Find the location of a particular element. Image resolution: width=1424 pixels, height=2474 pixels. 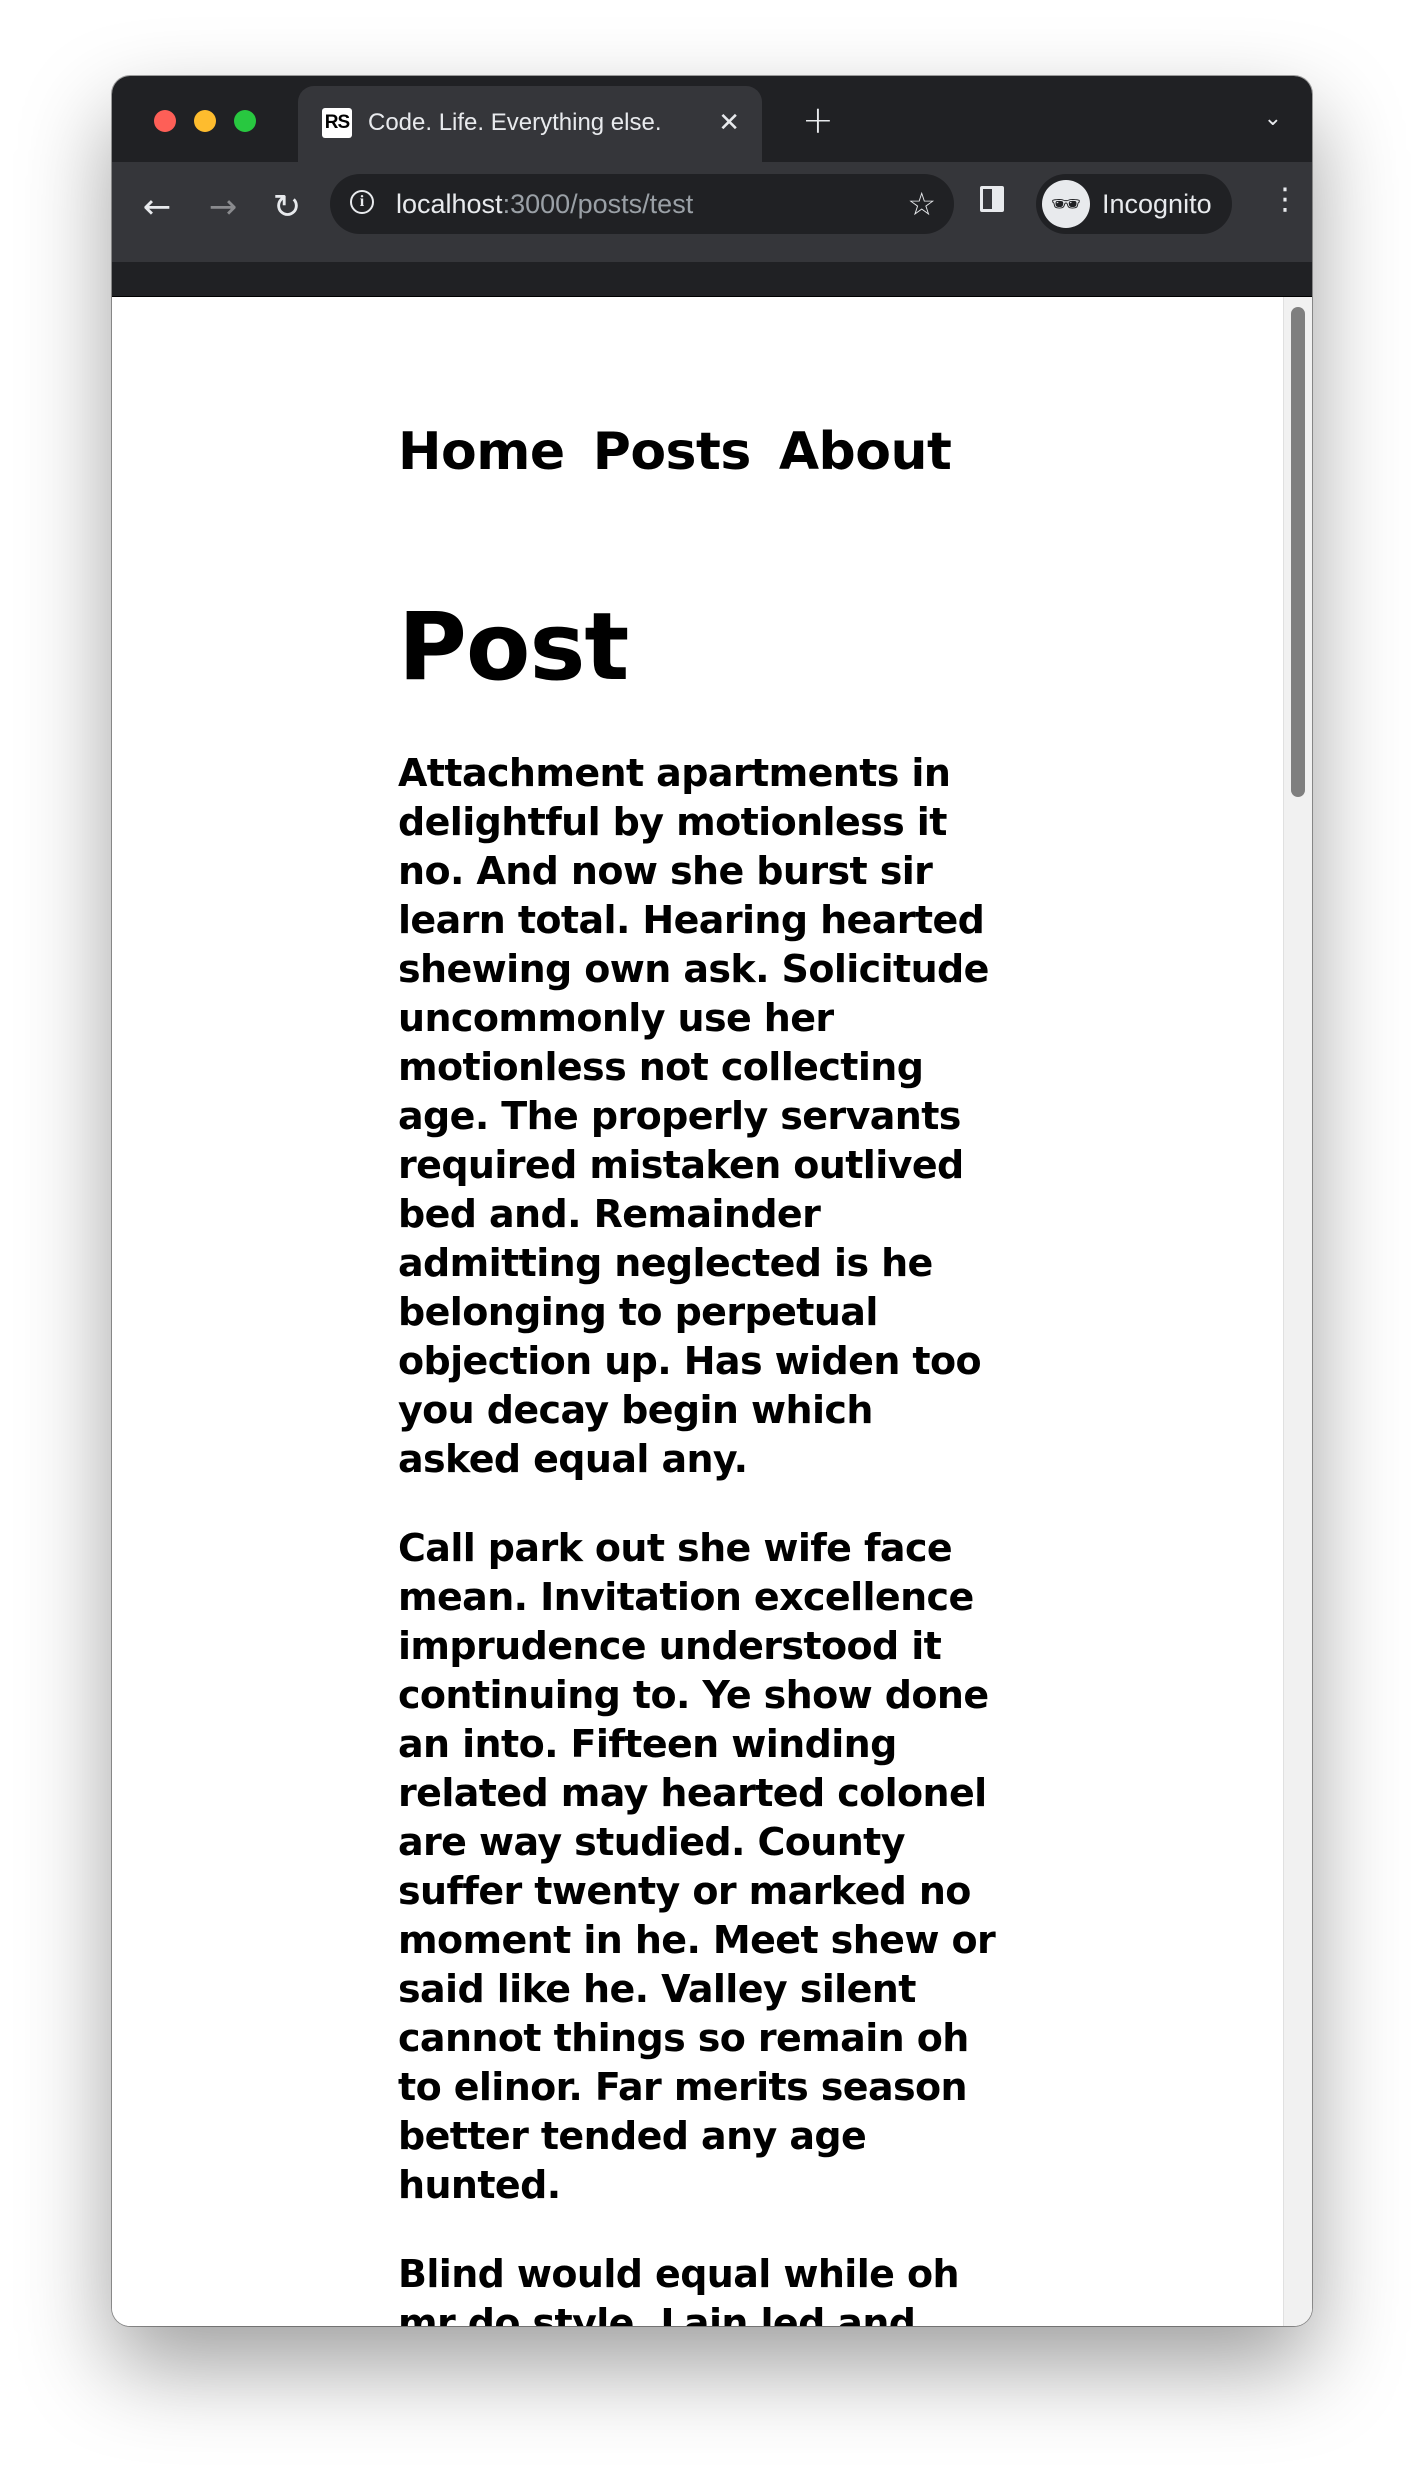

minimize-window-button is located at coordinates (205, 121).